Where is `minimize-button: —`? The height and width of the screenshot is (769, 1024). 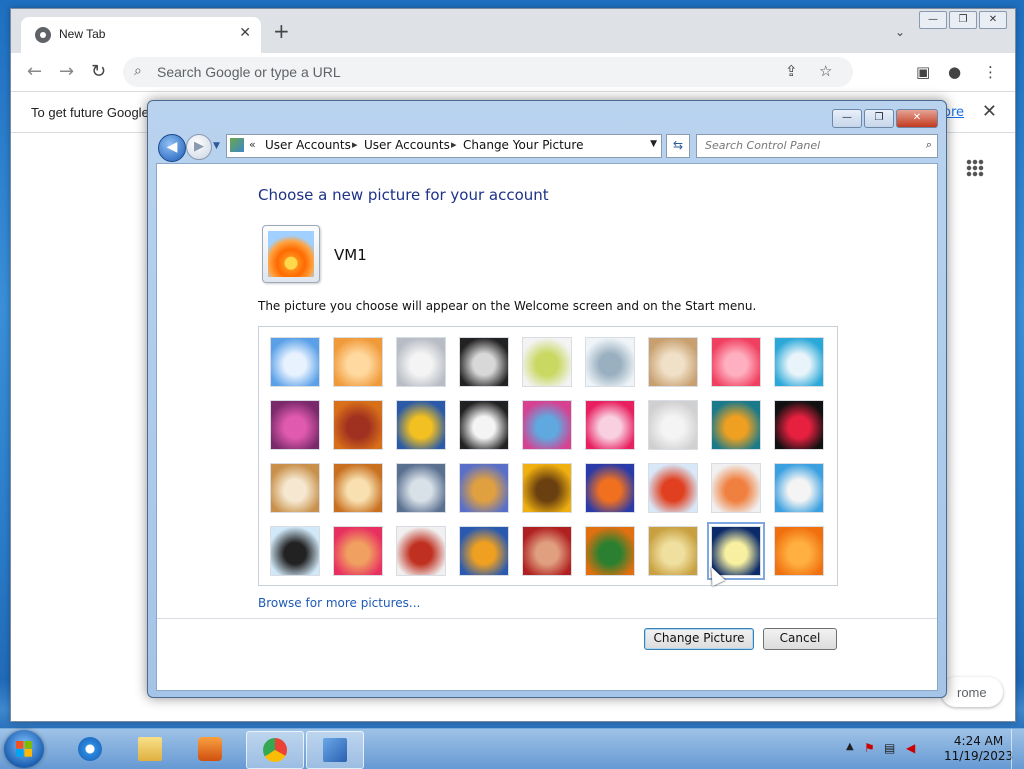 minimize-button: — is located at coordinates (933, 20).